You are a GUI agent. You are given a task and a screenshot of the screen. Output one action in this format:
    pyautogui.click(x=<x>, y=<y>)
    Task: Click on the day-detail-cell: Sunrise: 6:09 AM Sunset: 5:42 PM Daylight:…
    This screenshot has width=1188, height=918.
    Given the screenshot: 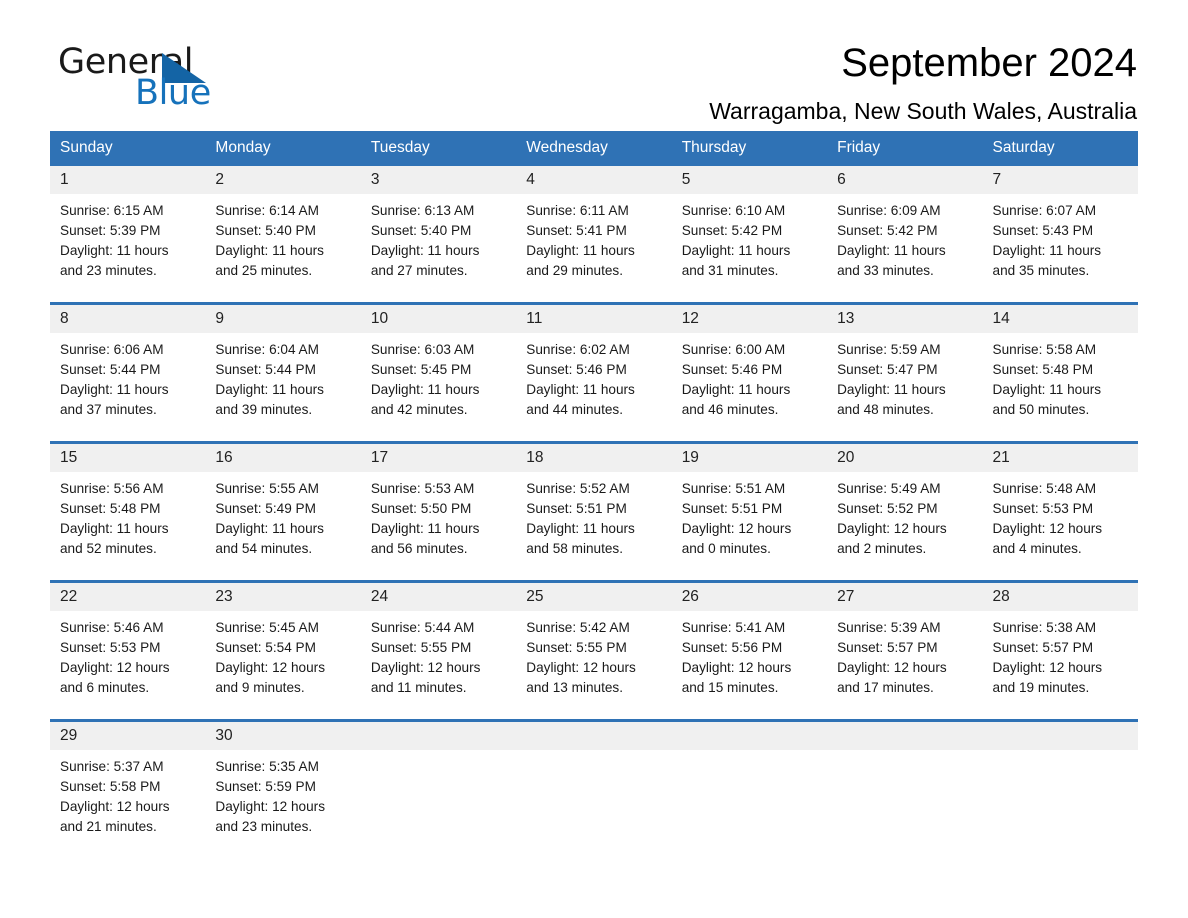 What is the action you would take?
    pyautogui.click(x=905, y=248)
    